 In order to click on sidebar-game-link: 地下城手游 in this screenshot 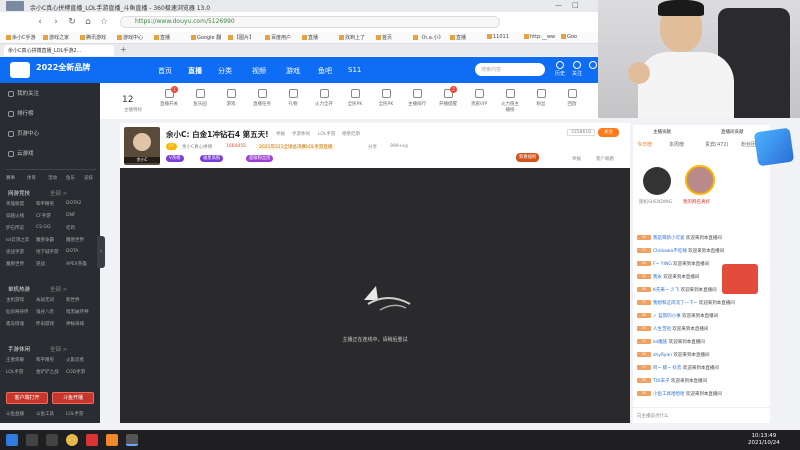, I will do `click(47, 252)`.